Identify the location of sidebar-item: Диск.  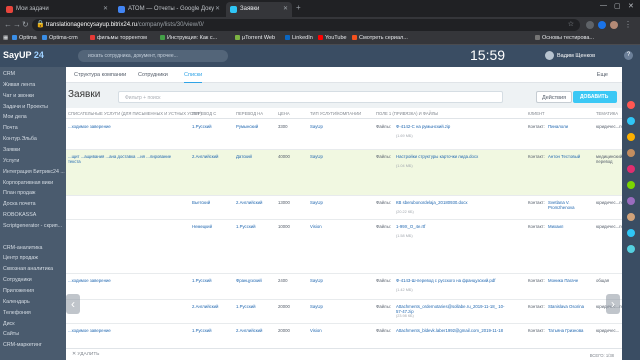
(9, 324).